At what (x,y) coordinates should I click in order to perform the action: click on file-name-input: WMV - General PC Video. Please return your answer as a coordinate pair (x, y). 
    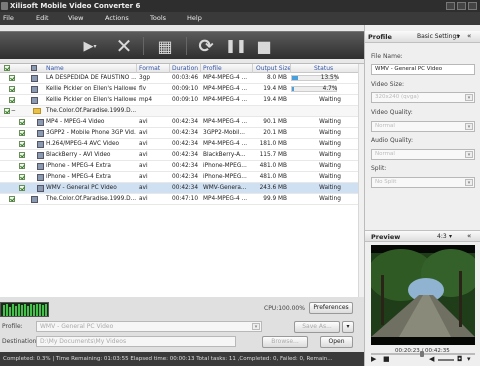
    Looking at the image, I should click on (423, 69).